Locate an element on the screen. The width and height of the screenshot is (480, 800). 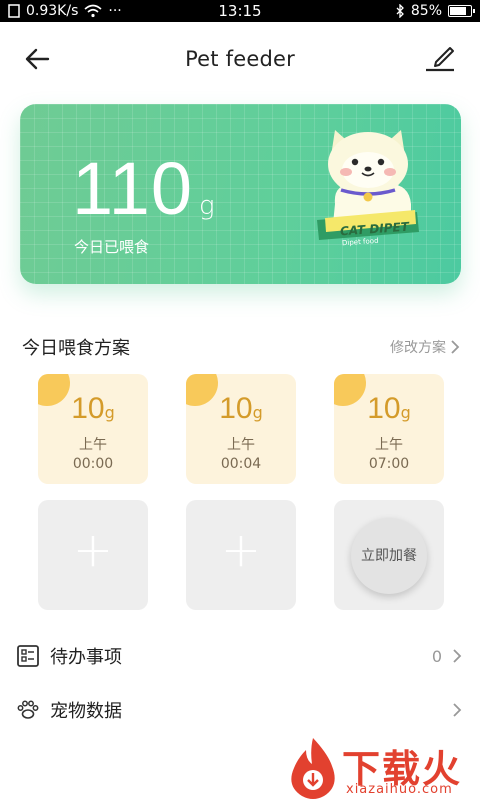
watermark-url: xiazaihuo.com is located at coordinates (399, 789).